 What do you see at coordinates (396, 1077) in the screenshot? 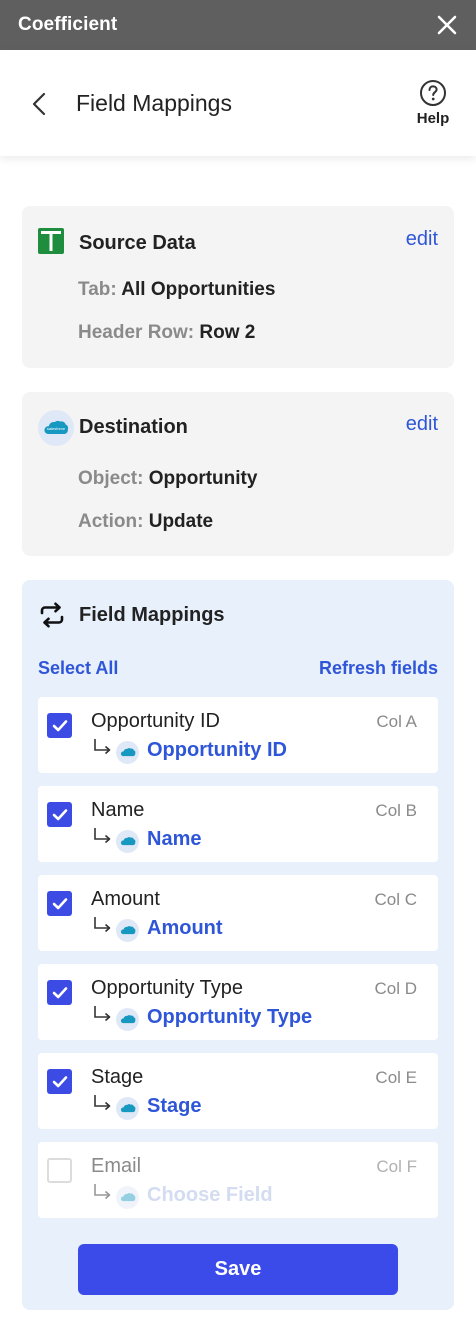
I see `source-column-label: Col E` at bounding box center [396, 1077].